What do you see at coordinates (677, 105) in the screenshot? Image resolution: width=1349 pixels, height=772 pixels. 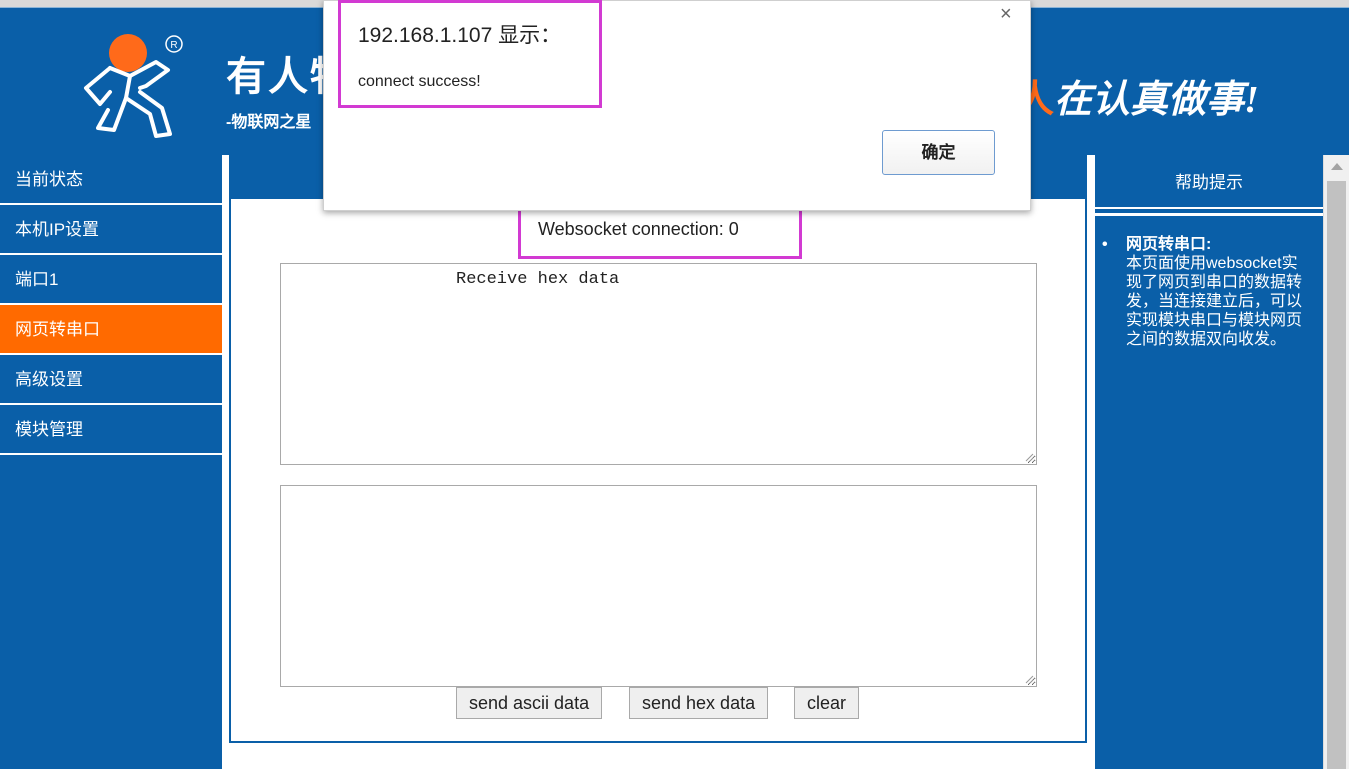 I see `alert-dialog: 192.168.1.107 显示： connect success! × 确定` at bounding box center [677, 105].